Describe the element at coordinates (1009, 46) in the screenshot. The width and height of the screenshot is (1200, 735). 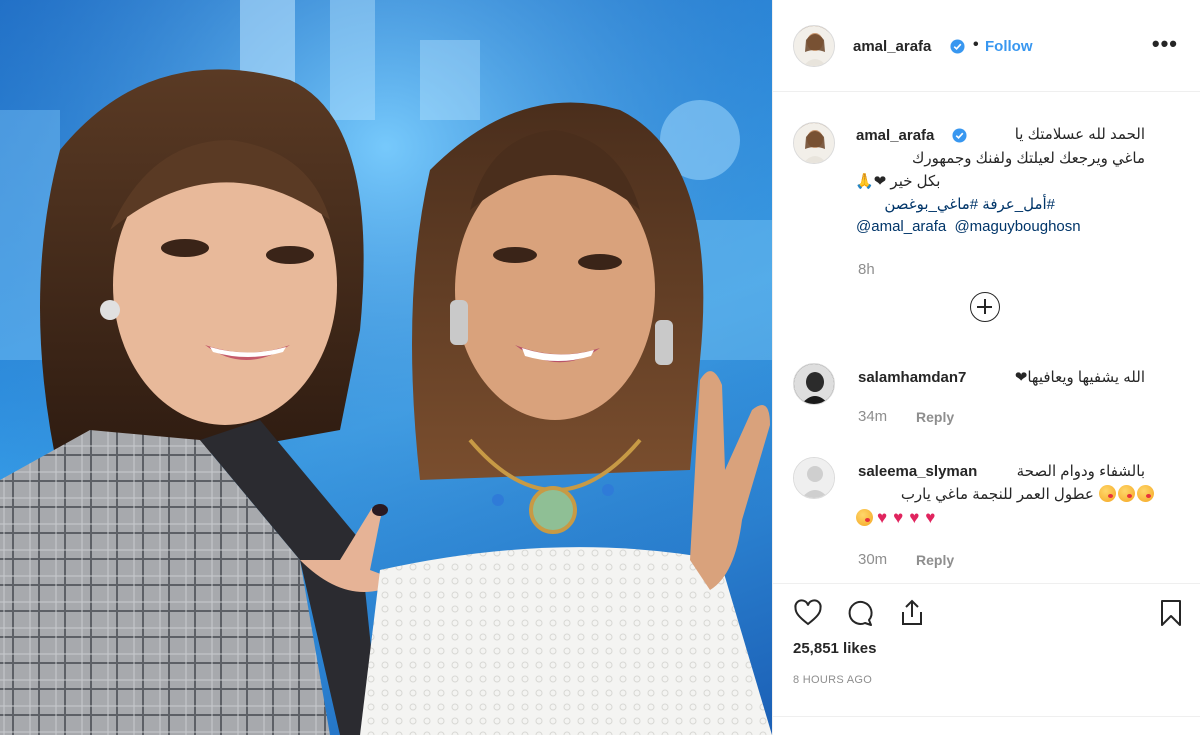
I see `follow-button: Follow` at that location.